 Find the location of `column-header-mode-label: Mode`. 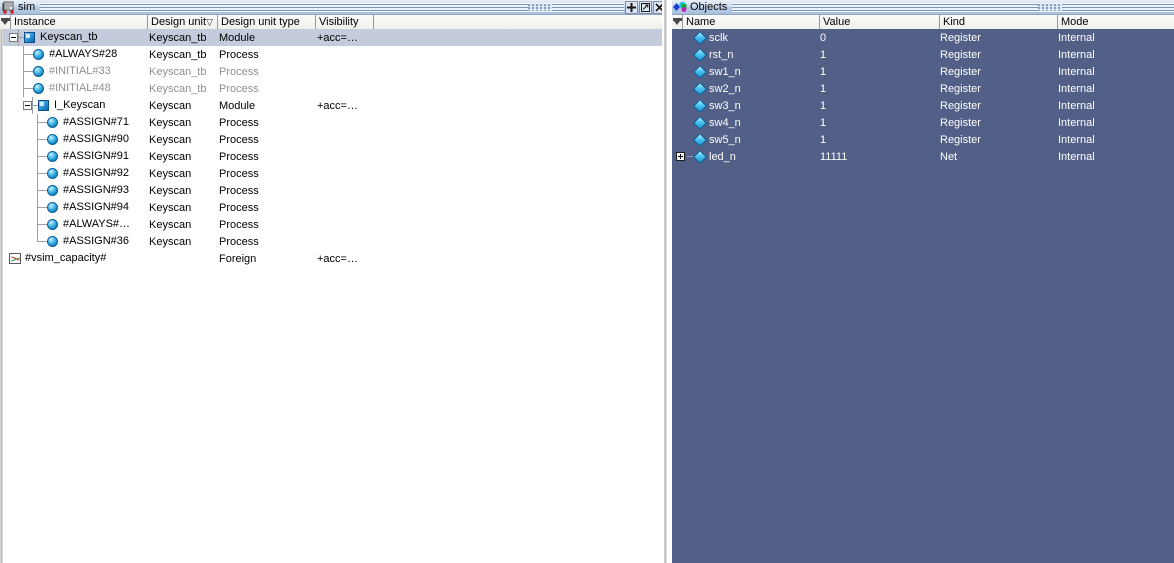

column-header-mode-label: Mode is located at coordinates (1075, 22).